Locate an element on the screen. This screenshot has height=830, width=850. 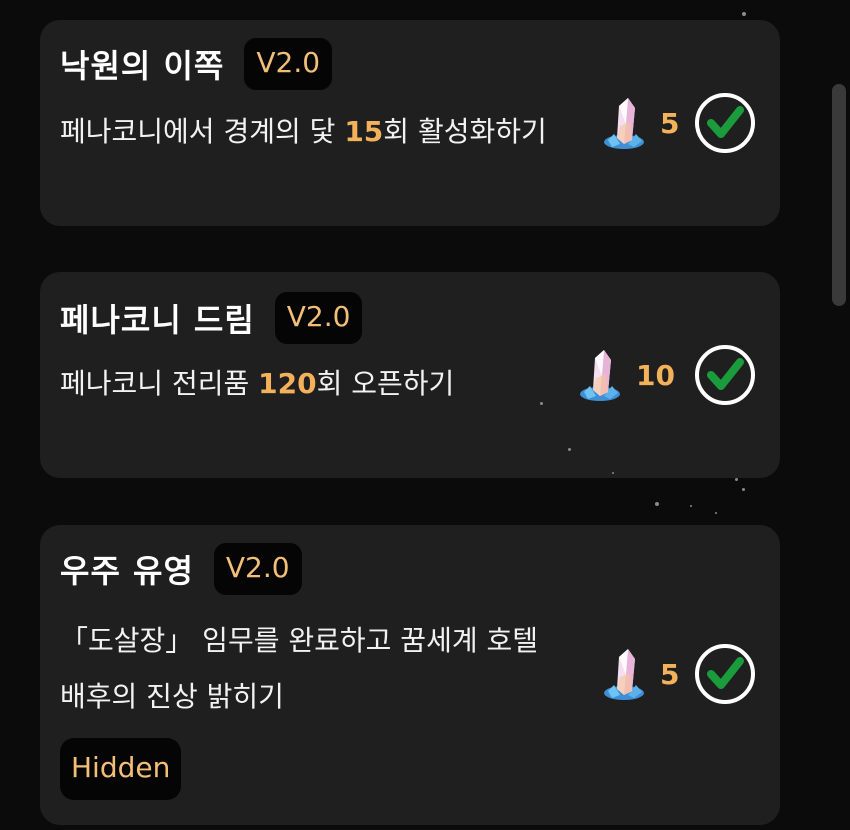
achievement-title-row: 우주 유영 V2.0 is located at coordinates (181, 569).